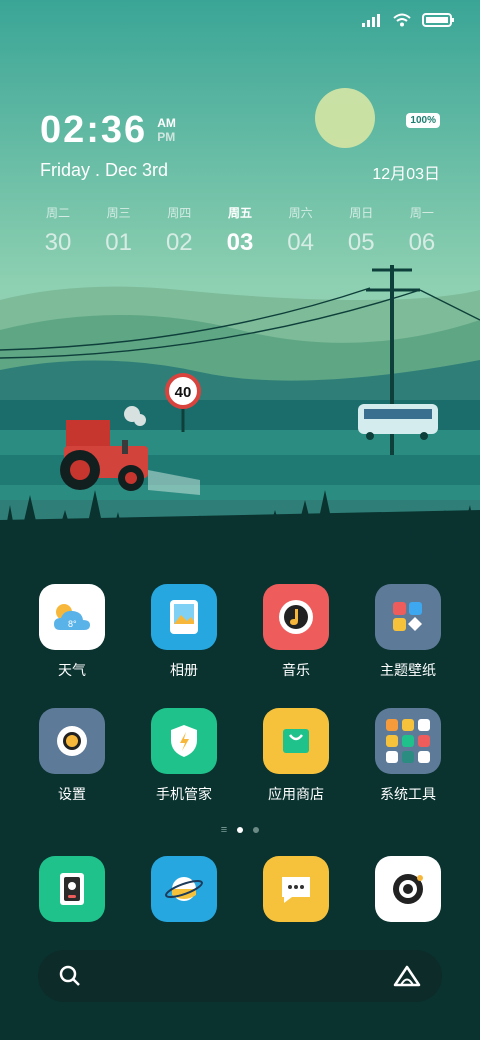  I want to click on weekday-label: 周二, so click(57, 213).